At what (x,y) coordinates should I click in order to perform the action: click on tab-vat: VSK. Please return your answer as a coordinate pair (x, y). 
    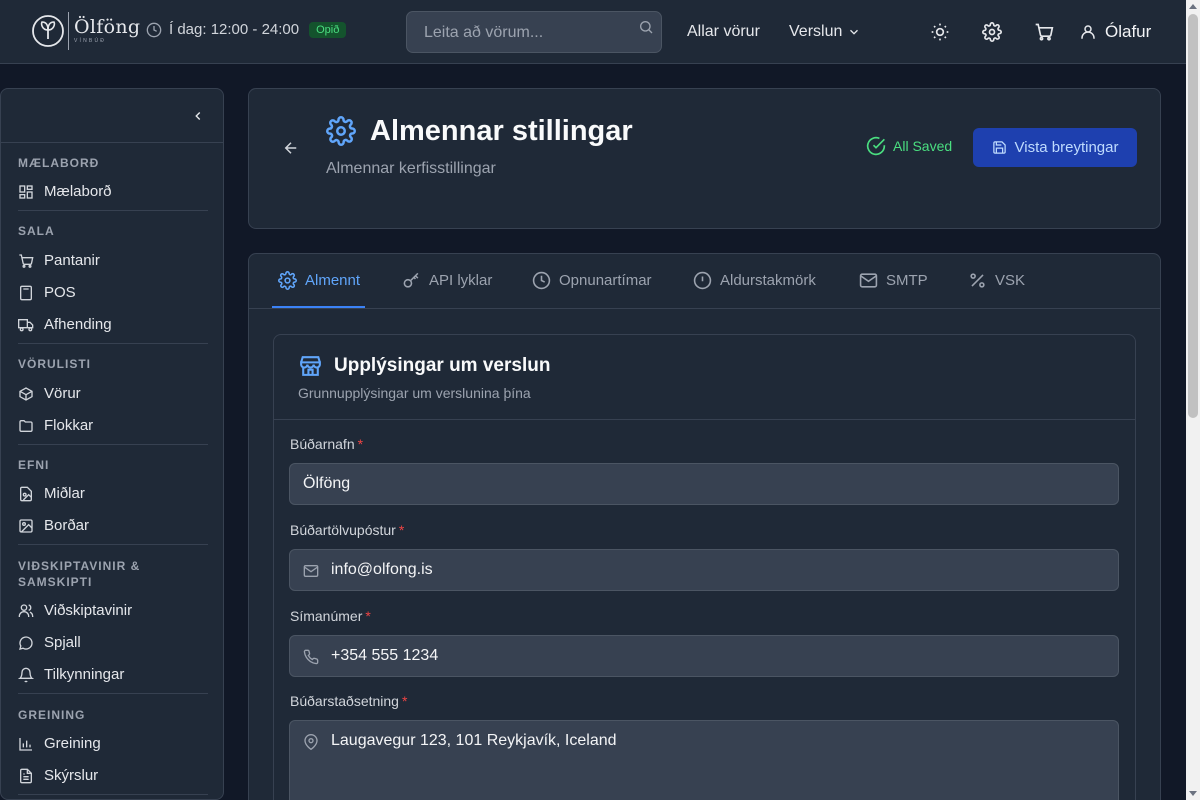
    Looking at the image, I should click on (996, 280).